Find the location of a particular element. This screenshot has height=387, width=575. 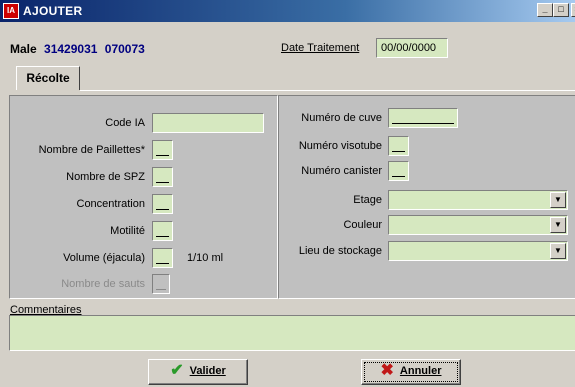

window-title: AJOUTER is located at coordinates (53, 11).